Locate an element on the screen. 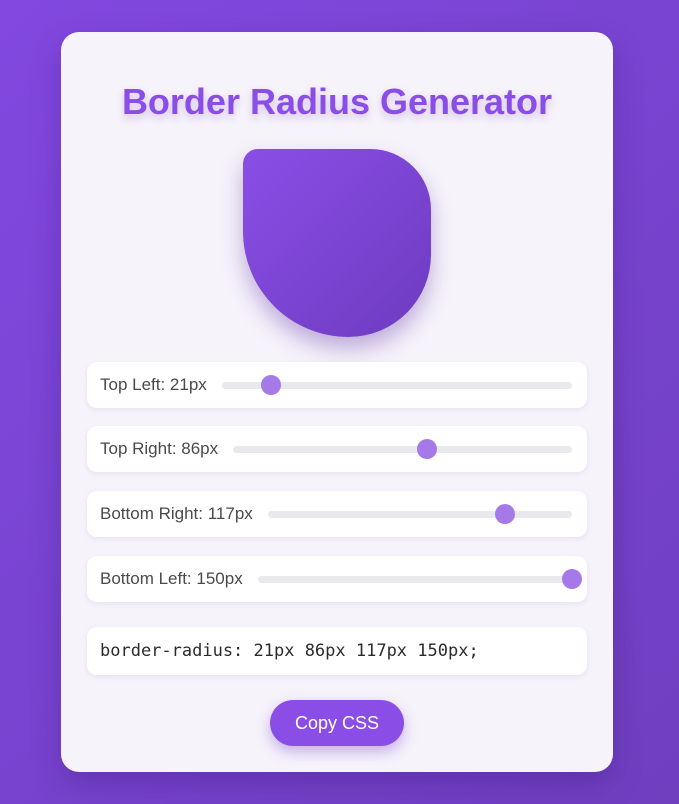 The width and height of the screenshot is (679, 804). top-left-slider is located at coordinates (396, 385).